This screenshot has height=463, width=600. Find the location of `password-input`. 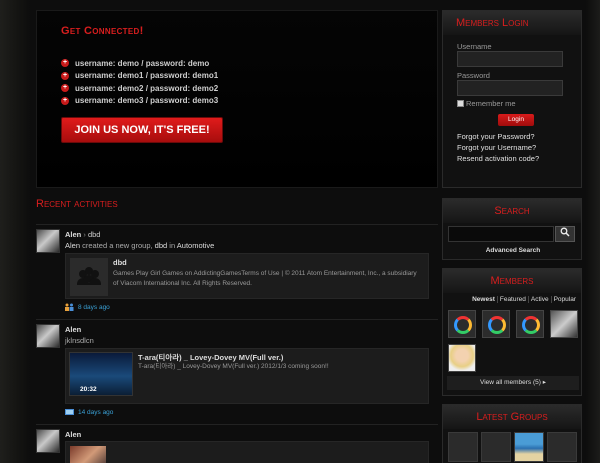

password-input is located at coordinates (510, 88).